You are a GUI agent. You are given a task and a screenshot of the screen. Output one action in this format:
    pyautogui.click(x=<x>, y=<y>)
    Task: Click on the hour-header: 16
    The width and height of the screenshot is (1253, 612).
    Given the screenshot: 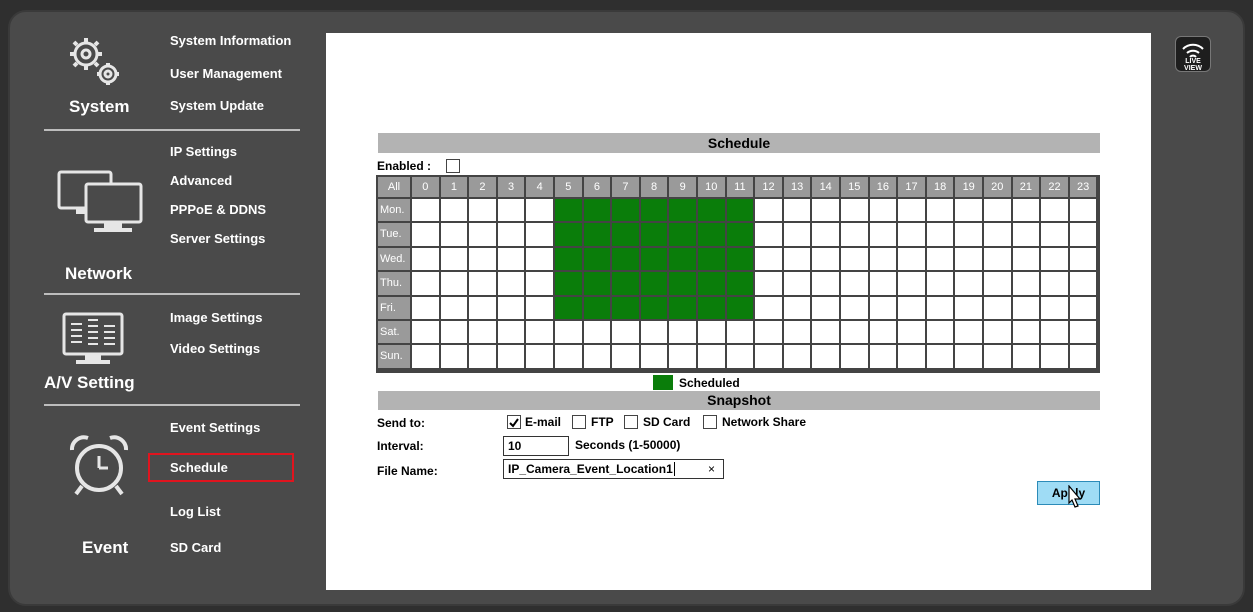 What is the action you would take?
    pyautogui.click(x=883, y=187)
    